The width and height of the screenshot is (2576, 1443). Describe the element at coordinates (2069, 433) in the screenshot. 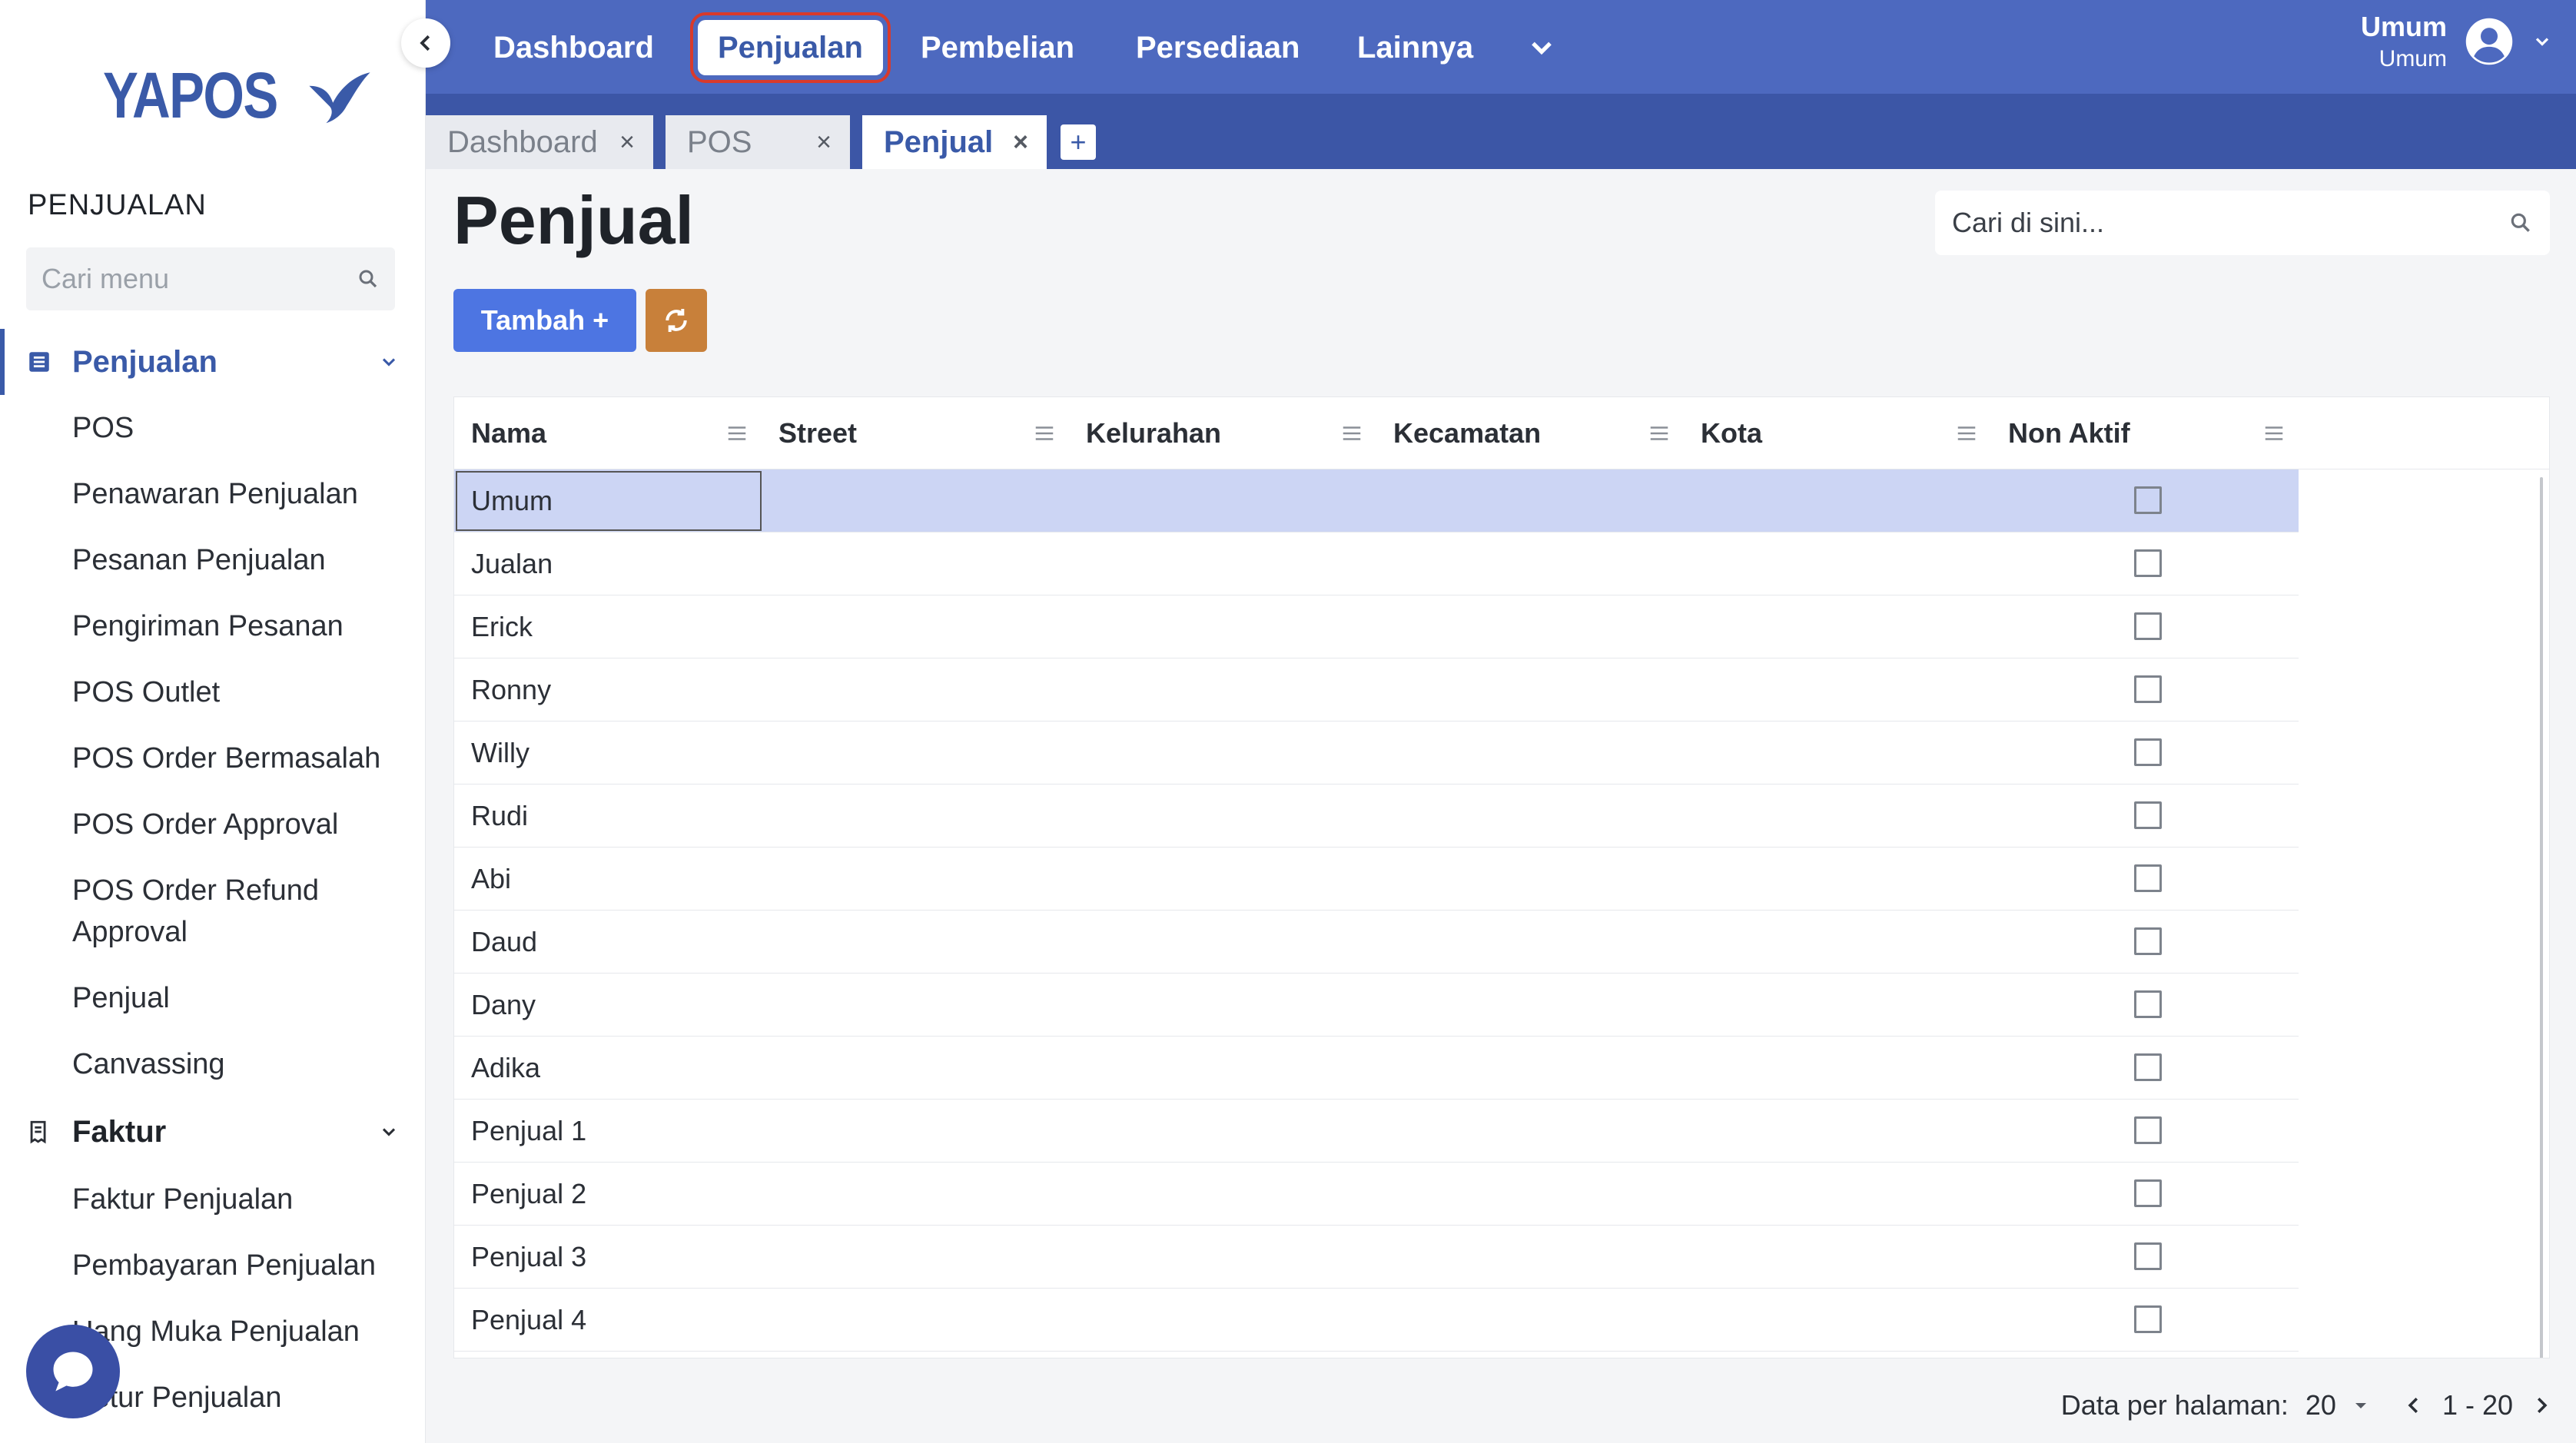

I see `column-header-non-aktif: Non Aktif` at that location.